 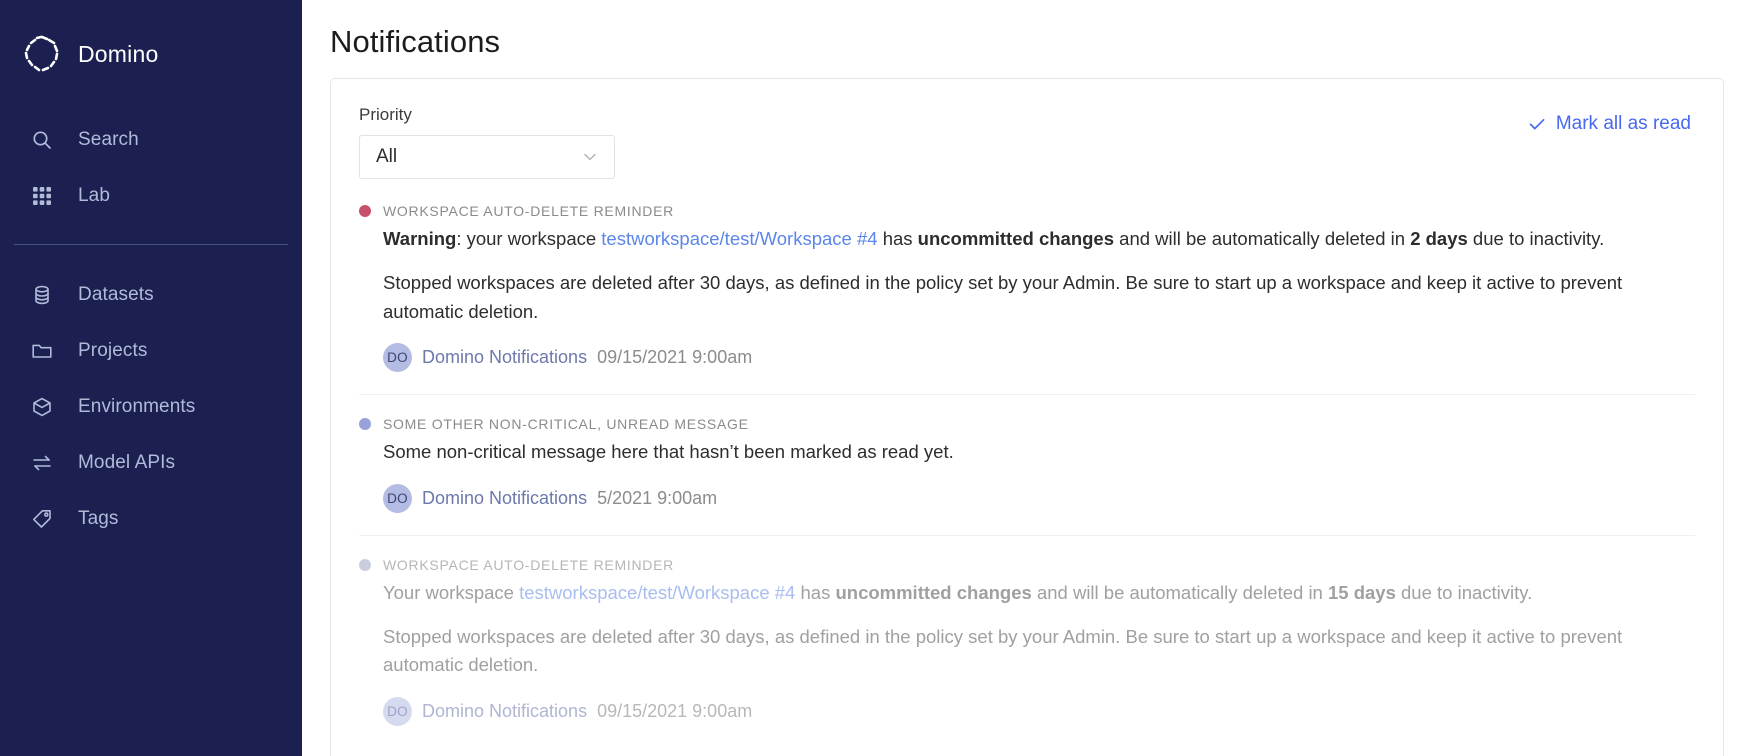 I want to click on database-icon, so click(x=42, y=295).